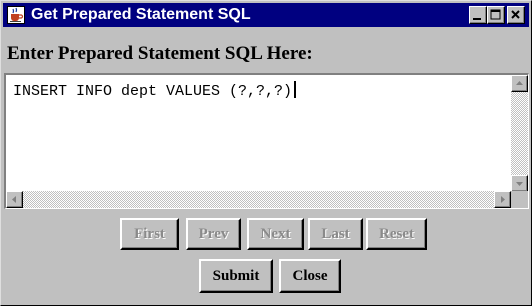 This screenshot has height=306, width=532. I want to click on minimize-icon, so click(477, 19).